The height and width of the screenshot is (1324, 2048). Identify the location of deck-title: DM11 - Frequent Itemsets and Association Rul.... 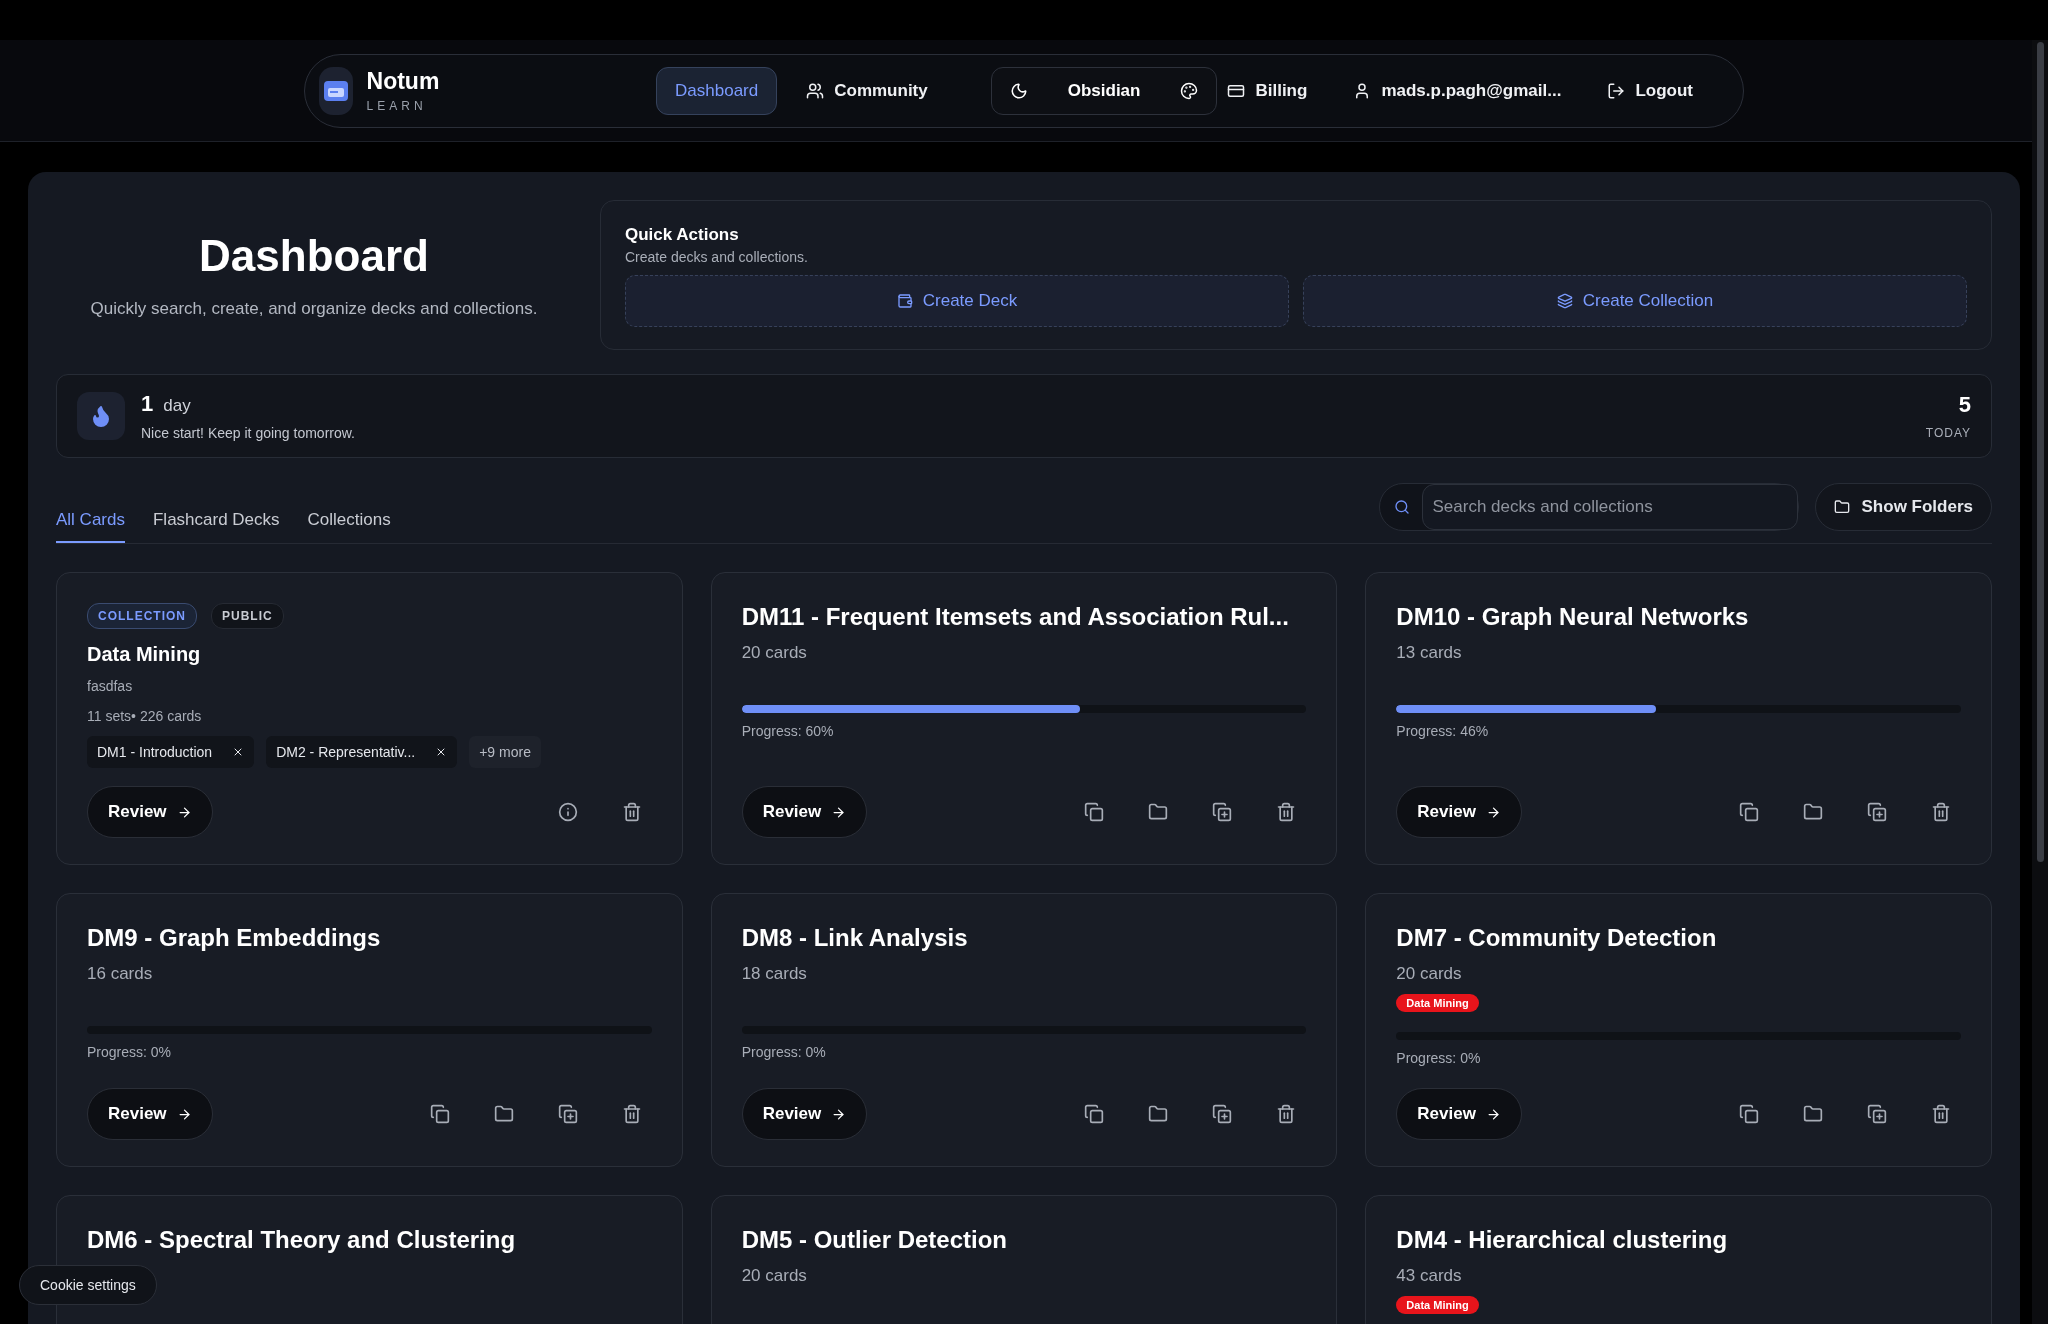
(1015, 617).